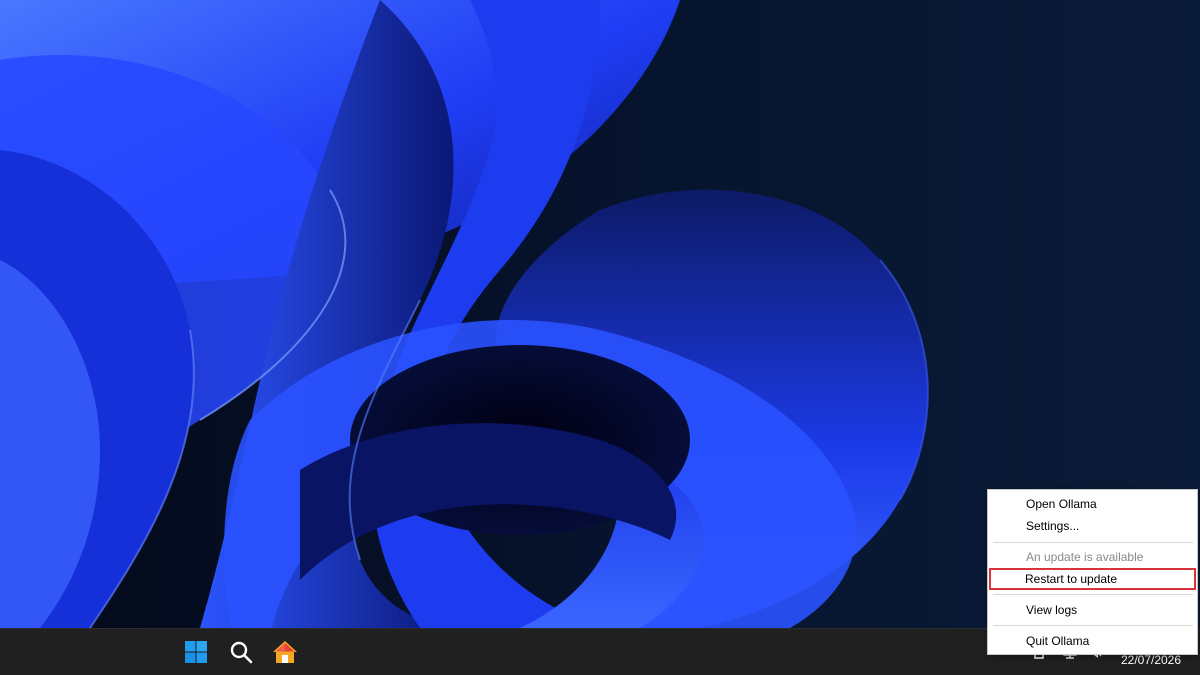 The width and height of the screenshot is (1200, 675). Describe the element at coordinates (1085, 557) in the screenshot. I see `menu-item-update-available: An update is available` at that location.